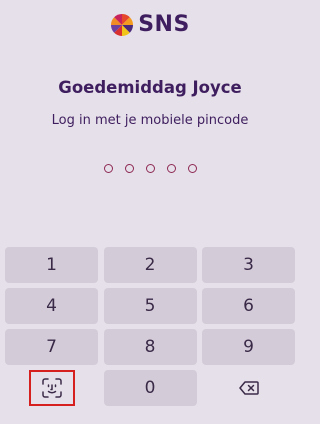  What do you see at coordinates (51, 306) in the screenshot?
I see `key-4: 4` at bounding box center [51, 306].